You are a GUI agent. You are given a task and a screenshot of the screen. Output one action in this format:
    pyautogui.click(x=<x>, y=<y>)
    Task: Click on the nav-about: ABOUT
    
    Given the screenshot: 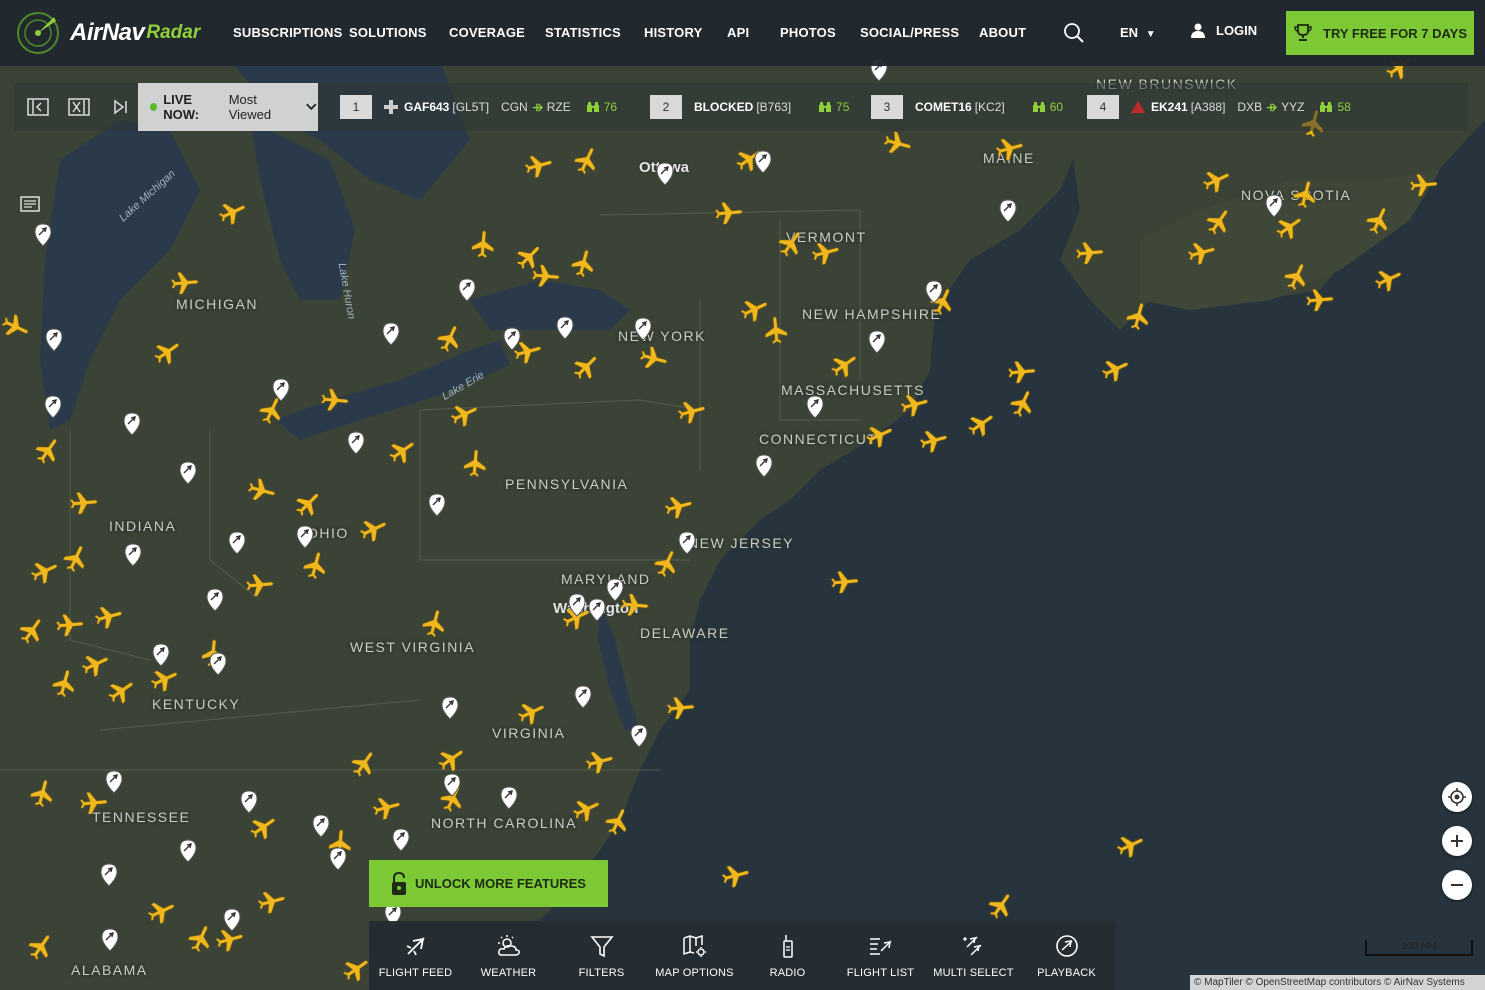 What is the action you would take?
    pyautogui.click(x=1002, y=32)
    